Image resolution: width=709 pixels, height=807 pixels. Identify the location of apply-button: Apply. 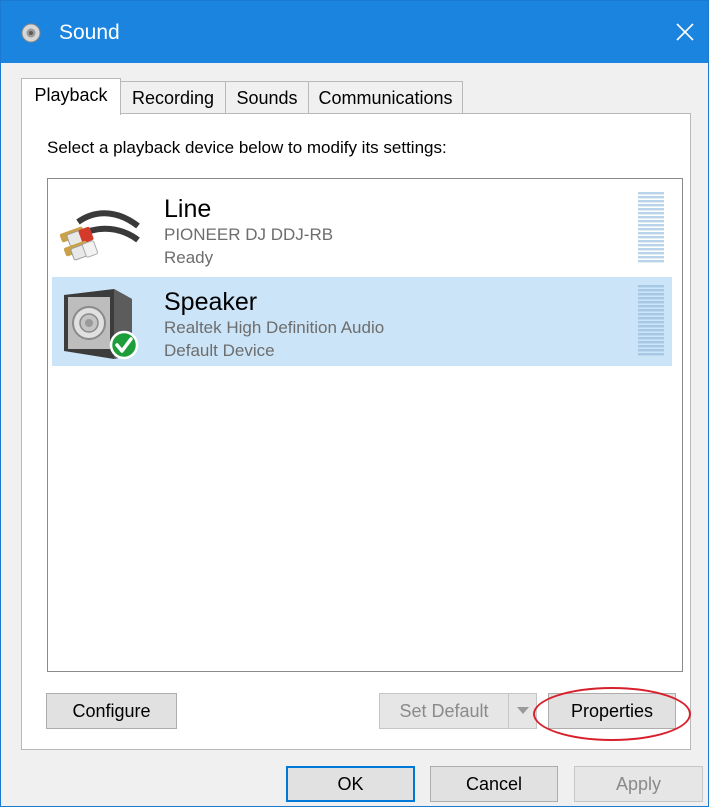
(638, 784).